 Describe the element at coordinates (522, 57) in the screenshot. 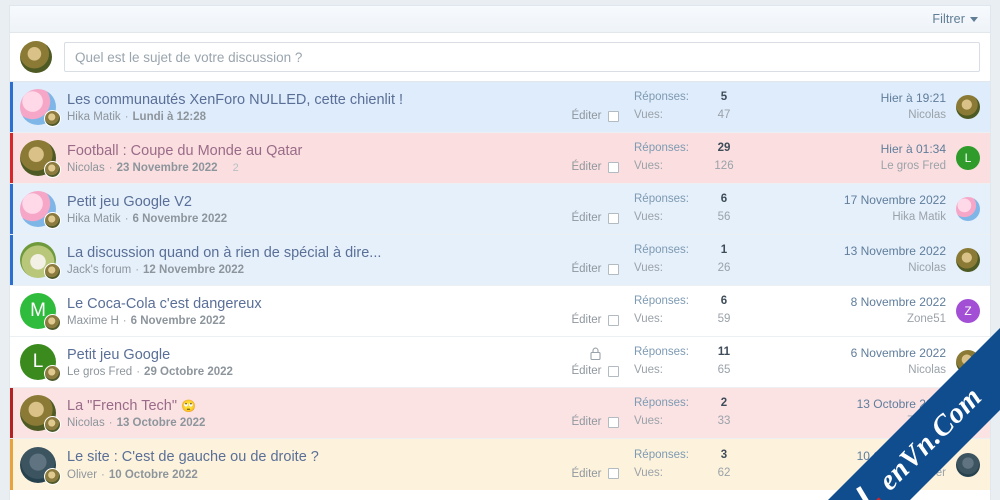

I see `new-thread-title-input` at that location.